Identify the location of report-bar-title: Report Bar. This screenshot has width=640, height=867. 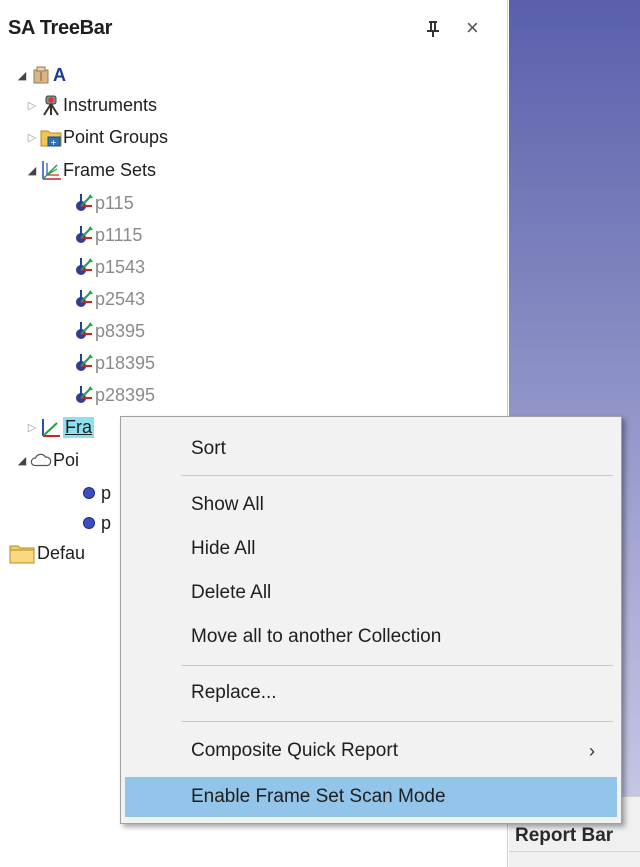
(564, 835).